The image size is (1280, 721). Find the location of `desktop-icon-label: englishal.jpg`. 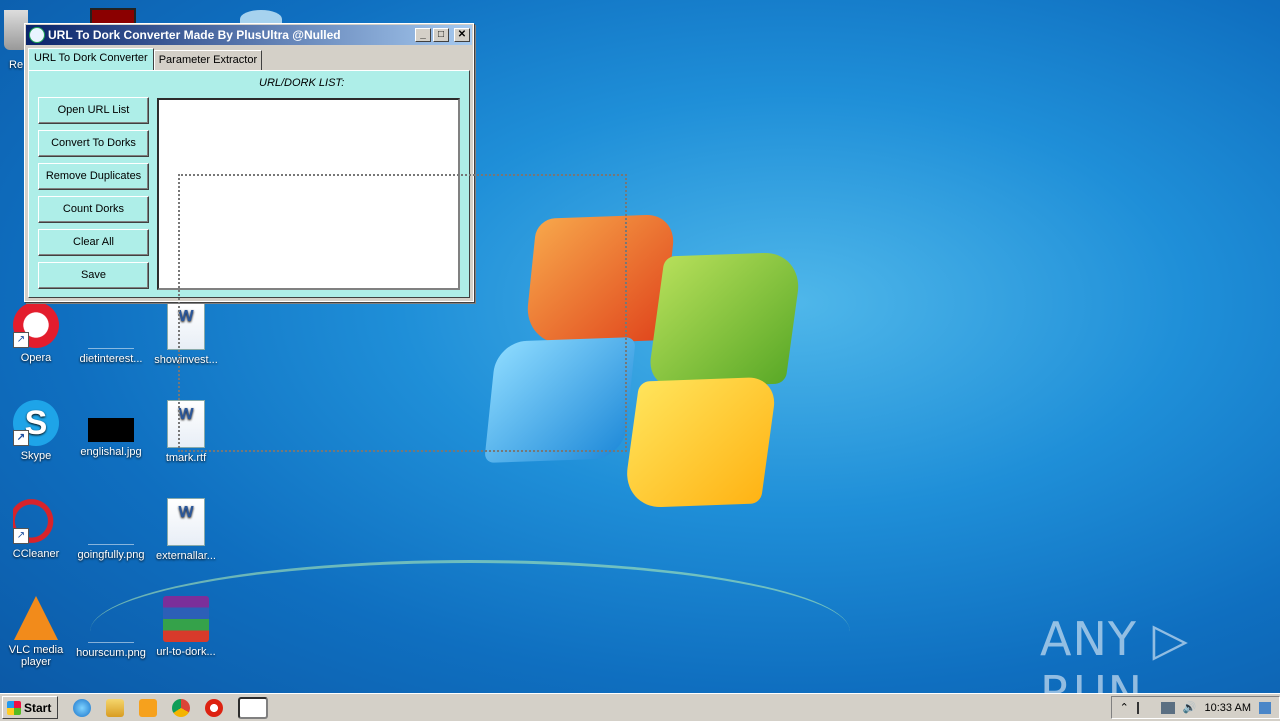

desktop-icon-label: englishal.jpg is located at coordinates (111, 452).